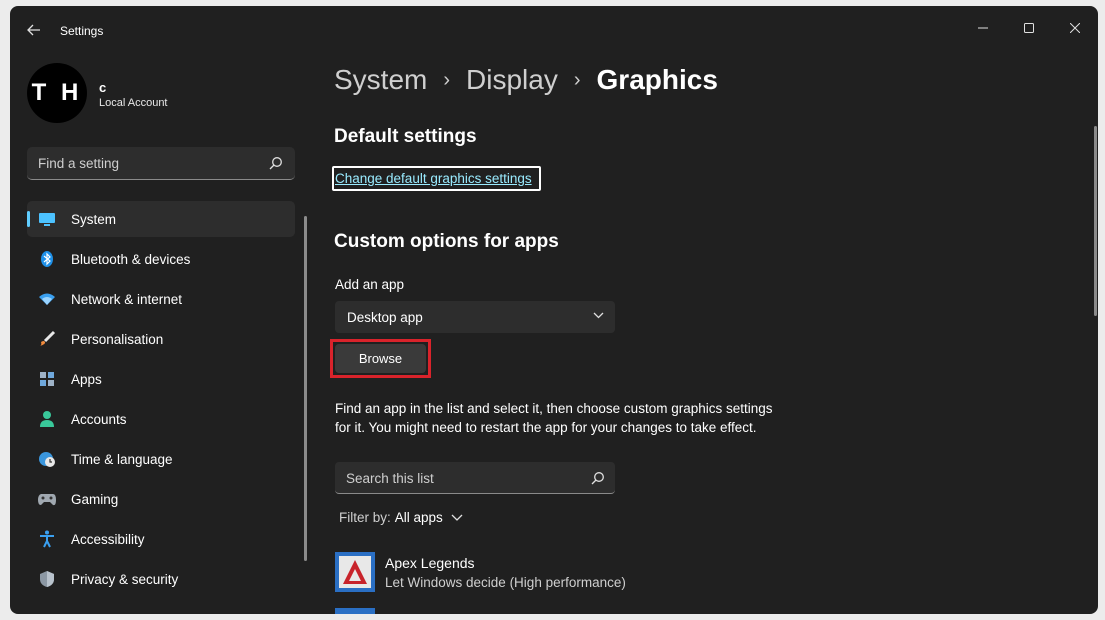  Describe the element at coordinates (47, 499) in the screenshot. I see `gamepad-icon` at that location.